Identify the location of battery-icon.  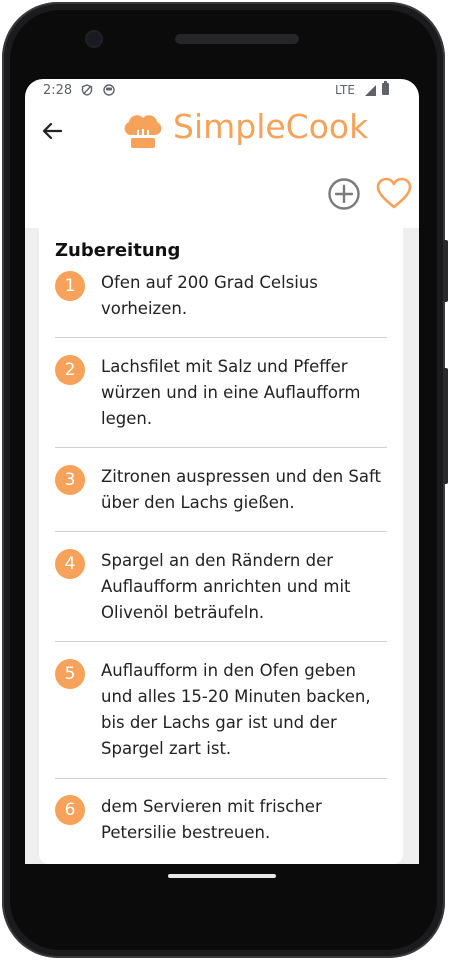
(385, 88).